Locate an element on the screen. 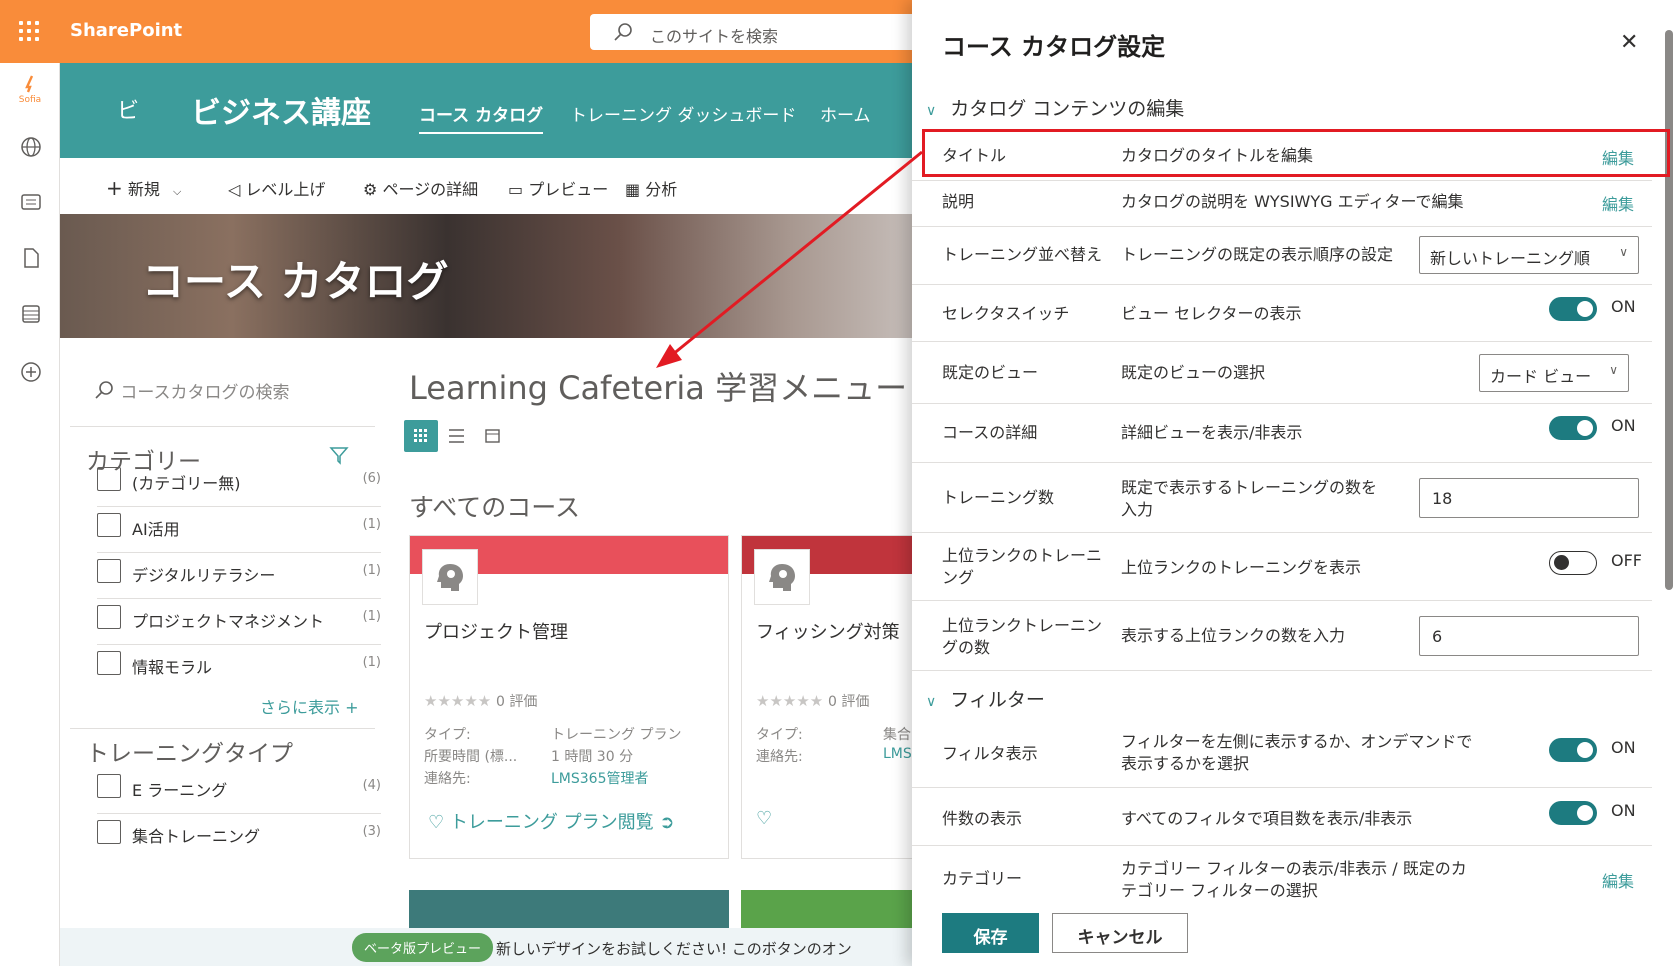  contact-label: 連絡先: is located at coordinates (447, 779).